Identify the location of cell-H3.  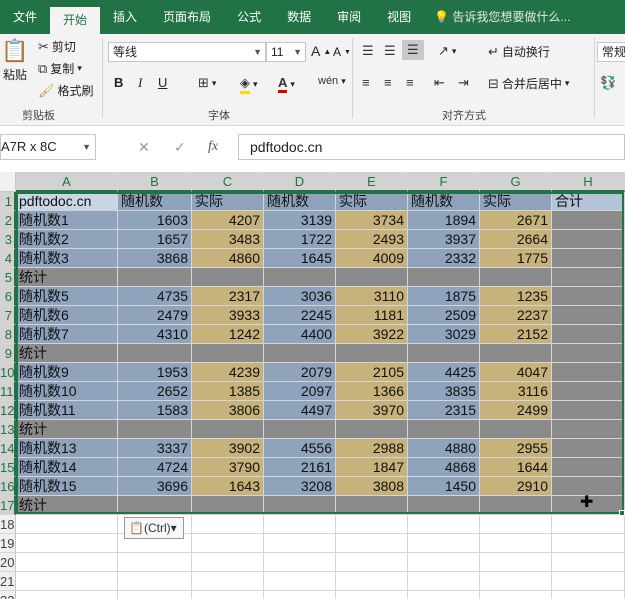
(588, 239).